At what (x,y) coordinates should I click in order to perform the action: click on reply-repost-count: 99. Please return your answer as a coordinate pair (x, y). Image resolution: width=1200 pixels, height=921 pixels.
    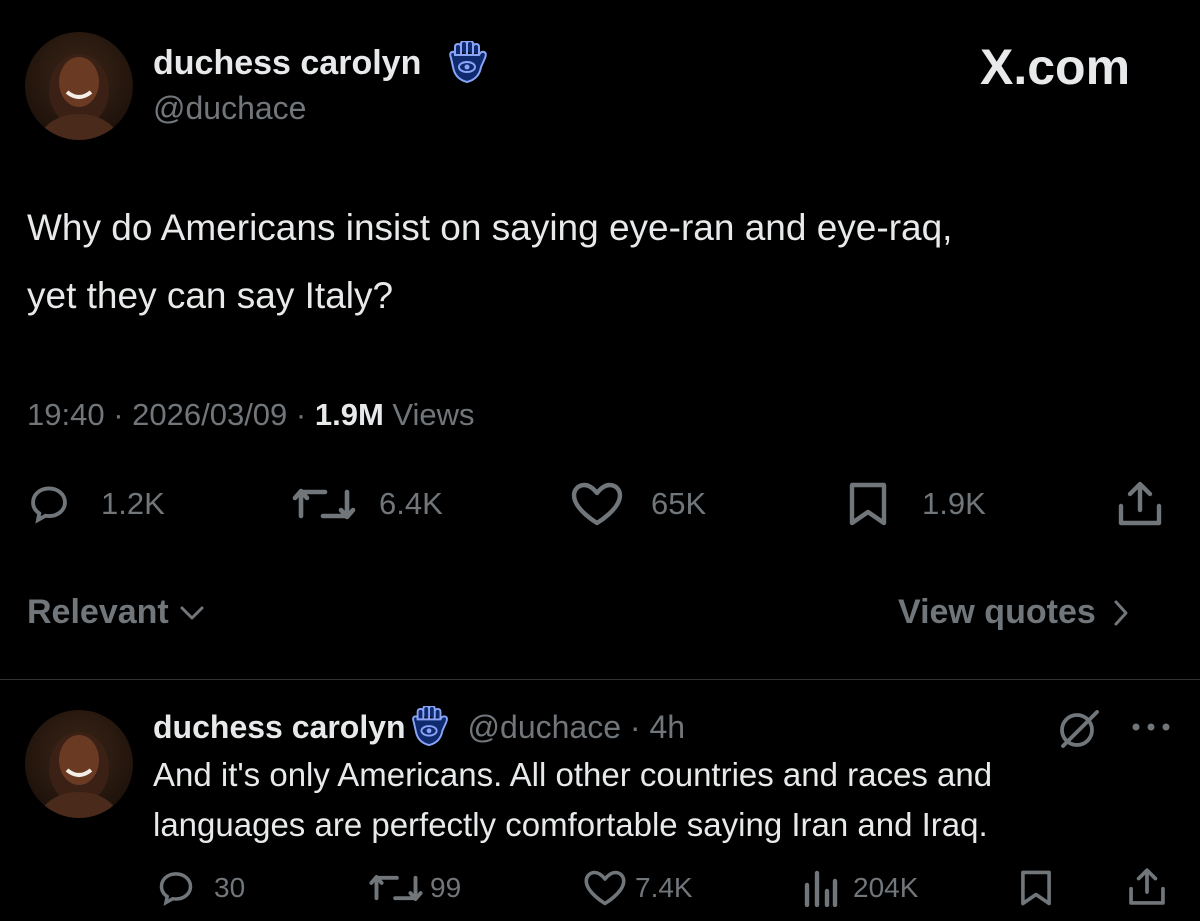
    Looking at the image, I should click on (446, 887).